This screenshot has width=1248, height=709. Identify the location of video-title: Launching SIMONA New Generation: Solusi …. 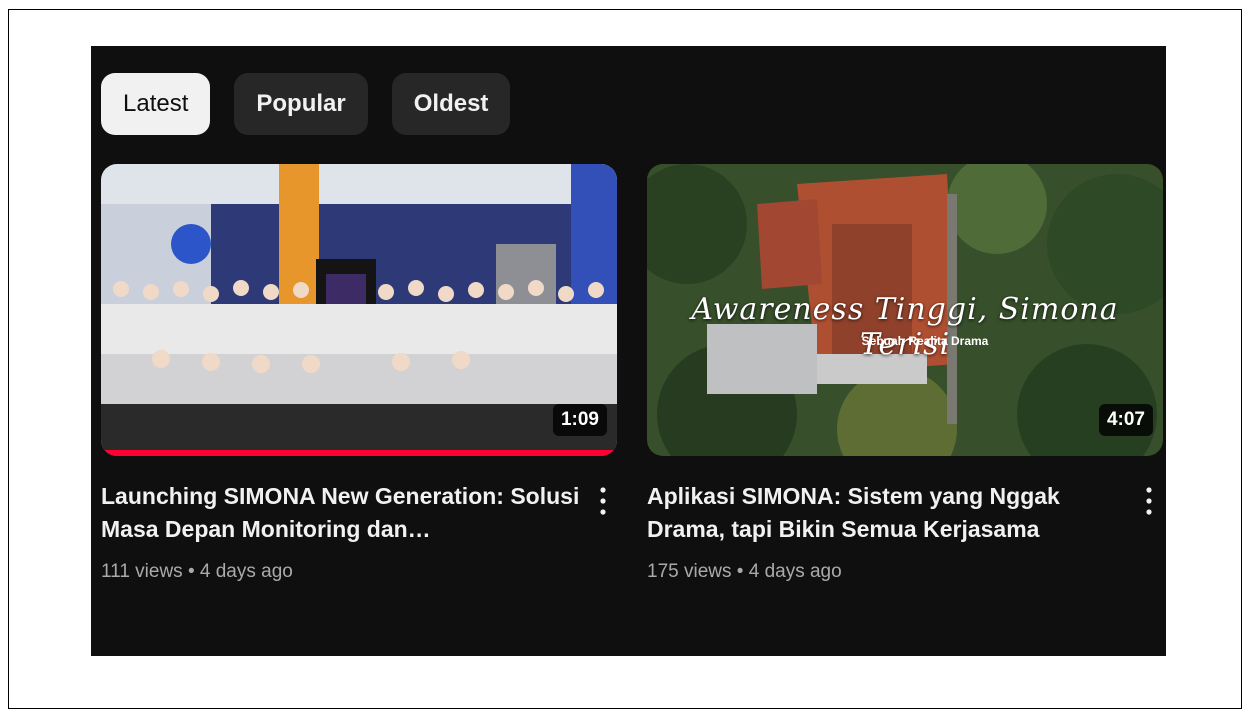
(345, 513).